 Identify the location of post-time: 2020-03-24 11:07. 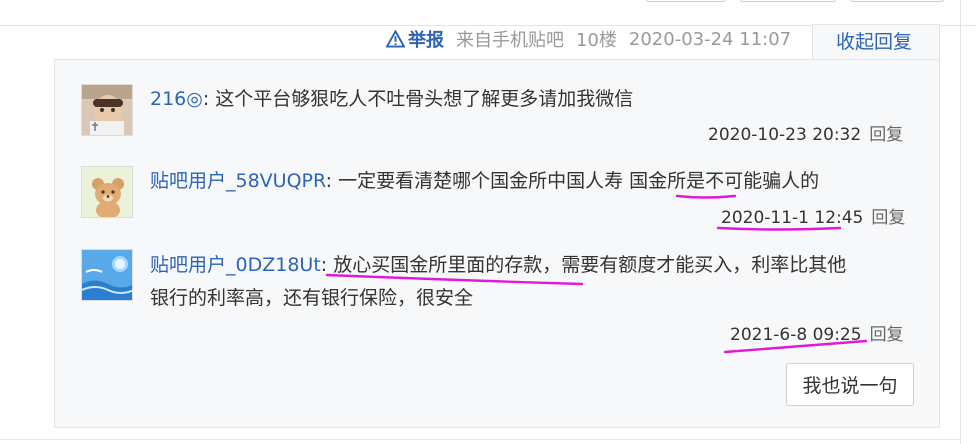
(710, 39).